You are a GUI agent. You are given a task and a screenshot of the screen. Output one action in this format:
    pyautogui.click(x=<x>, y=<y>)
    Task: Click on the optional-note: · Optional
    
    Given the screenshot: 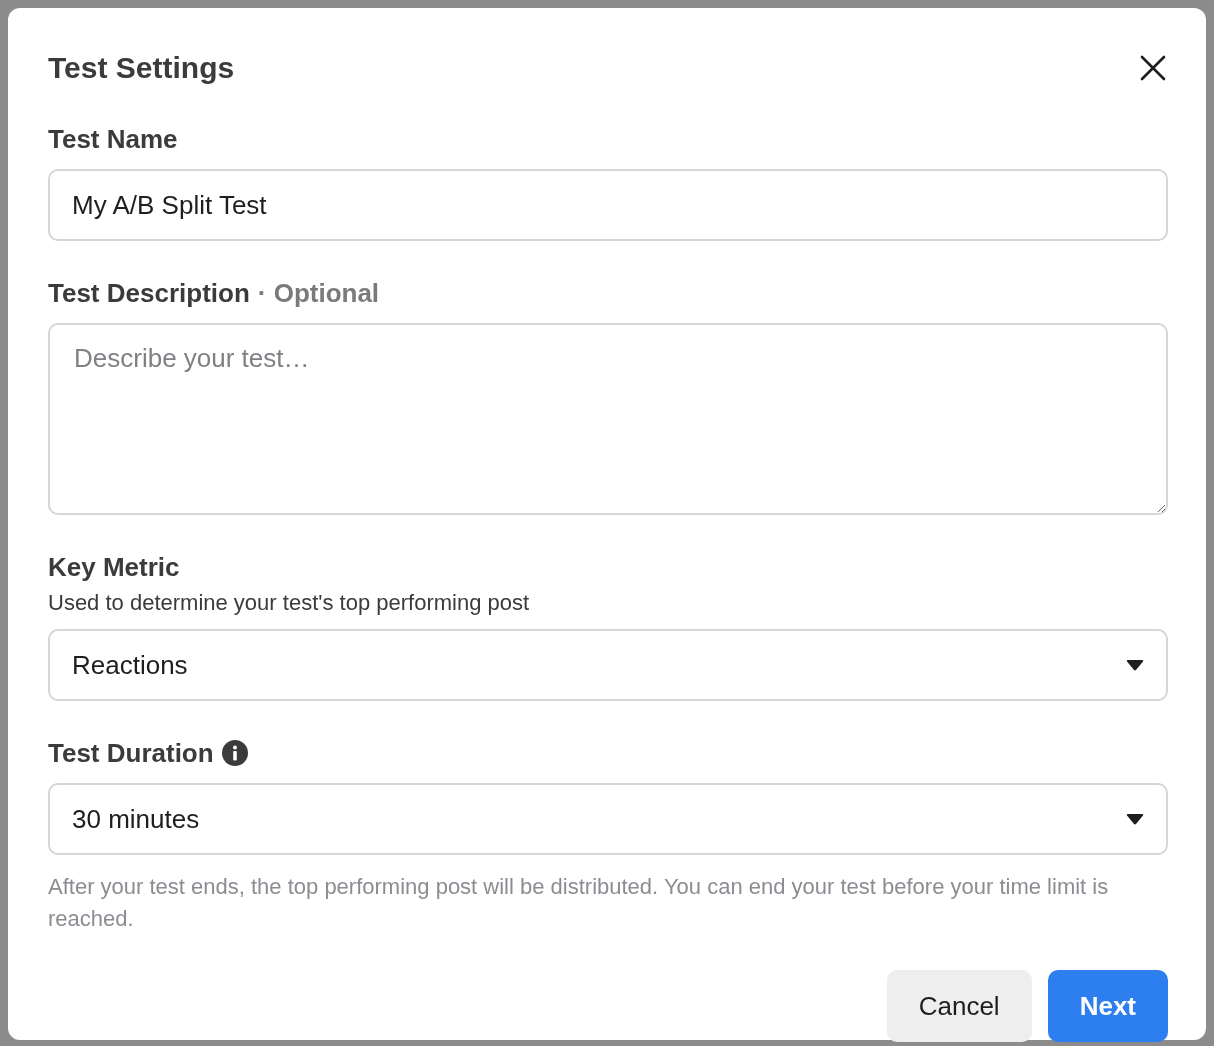 What is the action you would take?
    pyautogui.click(x=318, y=293)
    